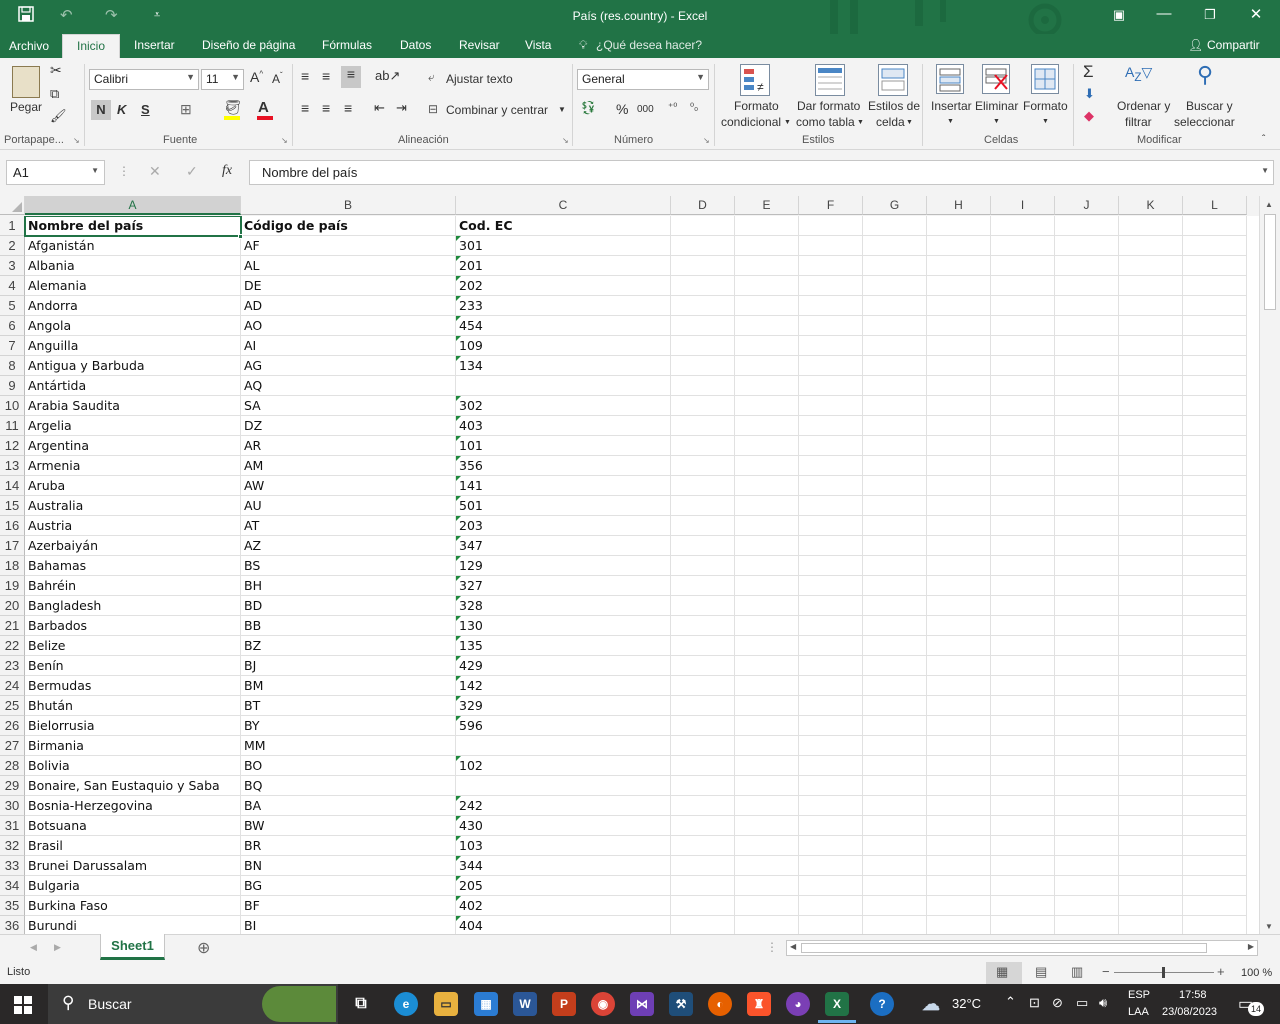 This screenshot has height=1024, width=1280. Describe the element at coordinates (348, 646) in the screenshot. I see `country-code-cell: BZ` at that location.